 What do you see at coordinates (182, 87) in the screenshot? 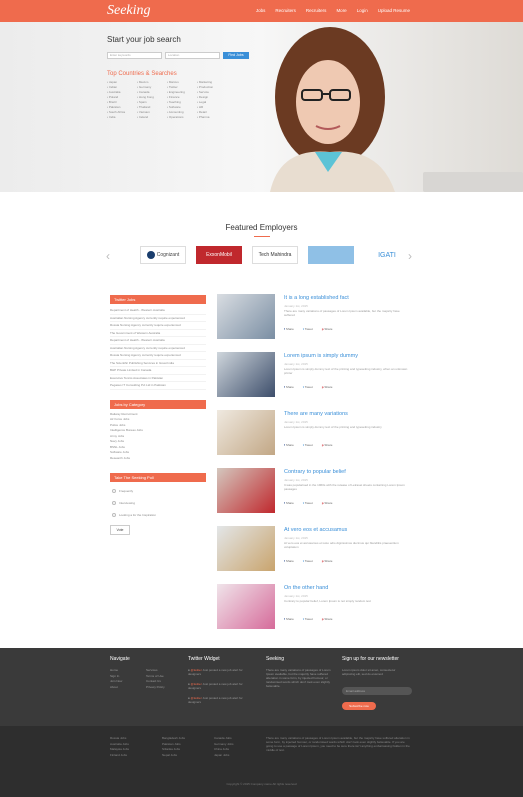
I see `top-country-link: • Twitter` at bounding box center [182, 87].